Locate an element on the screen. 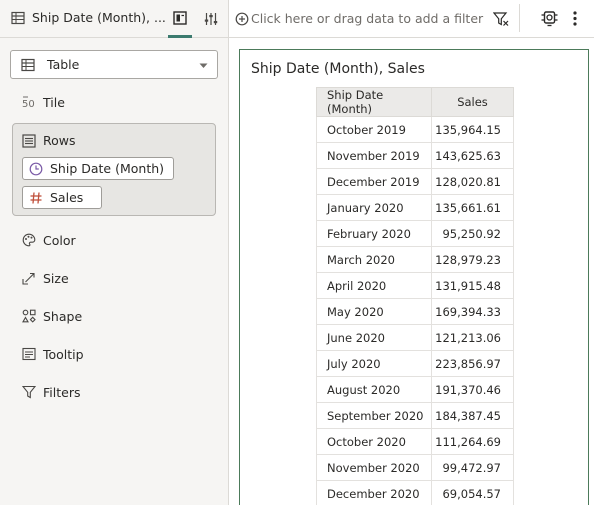 Image resolution: width=594 pixels, height=505 pixels. table-row: July 2020 223,856.97 is located at coordinates (415, 363).